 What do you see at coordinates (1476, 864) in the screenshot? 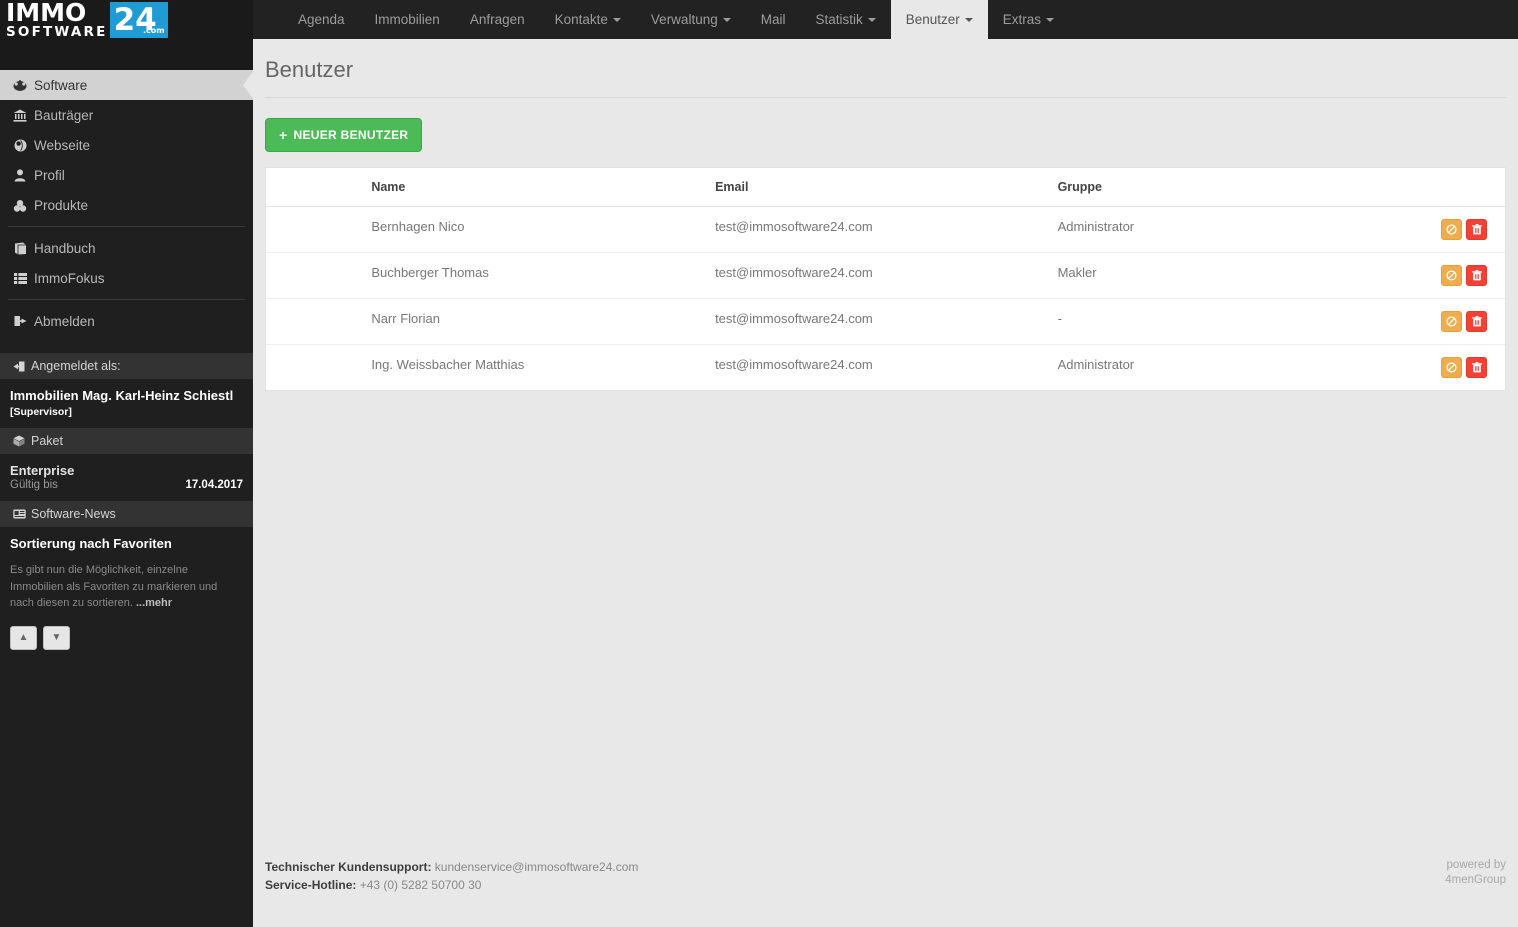
I see `footer-powered-label: powered by` at bounding box center [1476, 864].